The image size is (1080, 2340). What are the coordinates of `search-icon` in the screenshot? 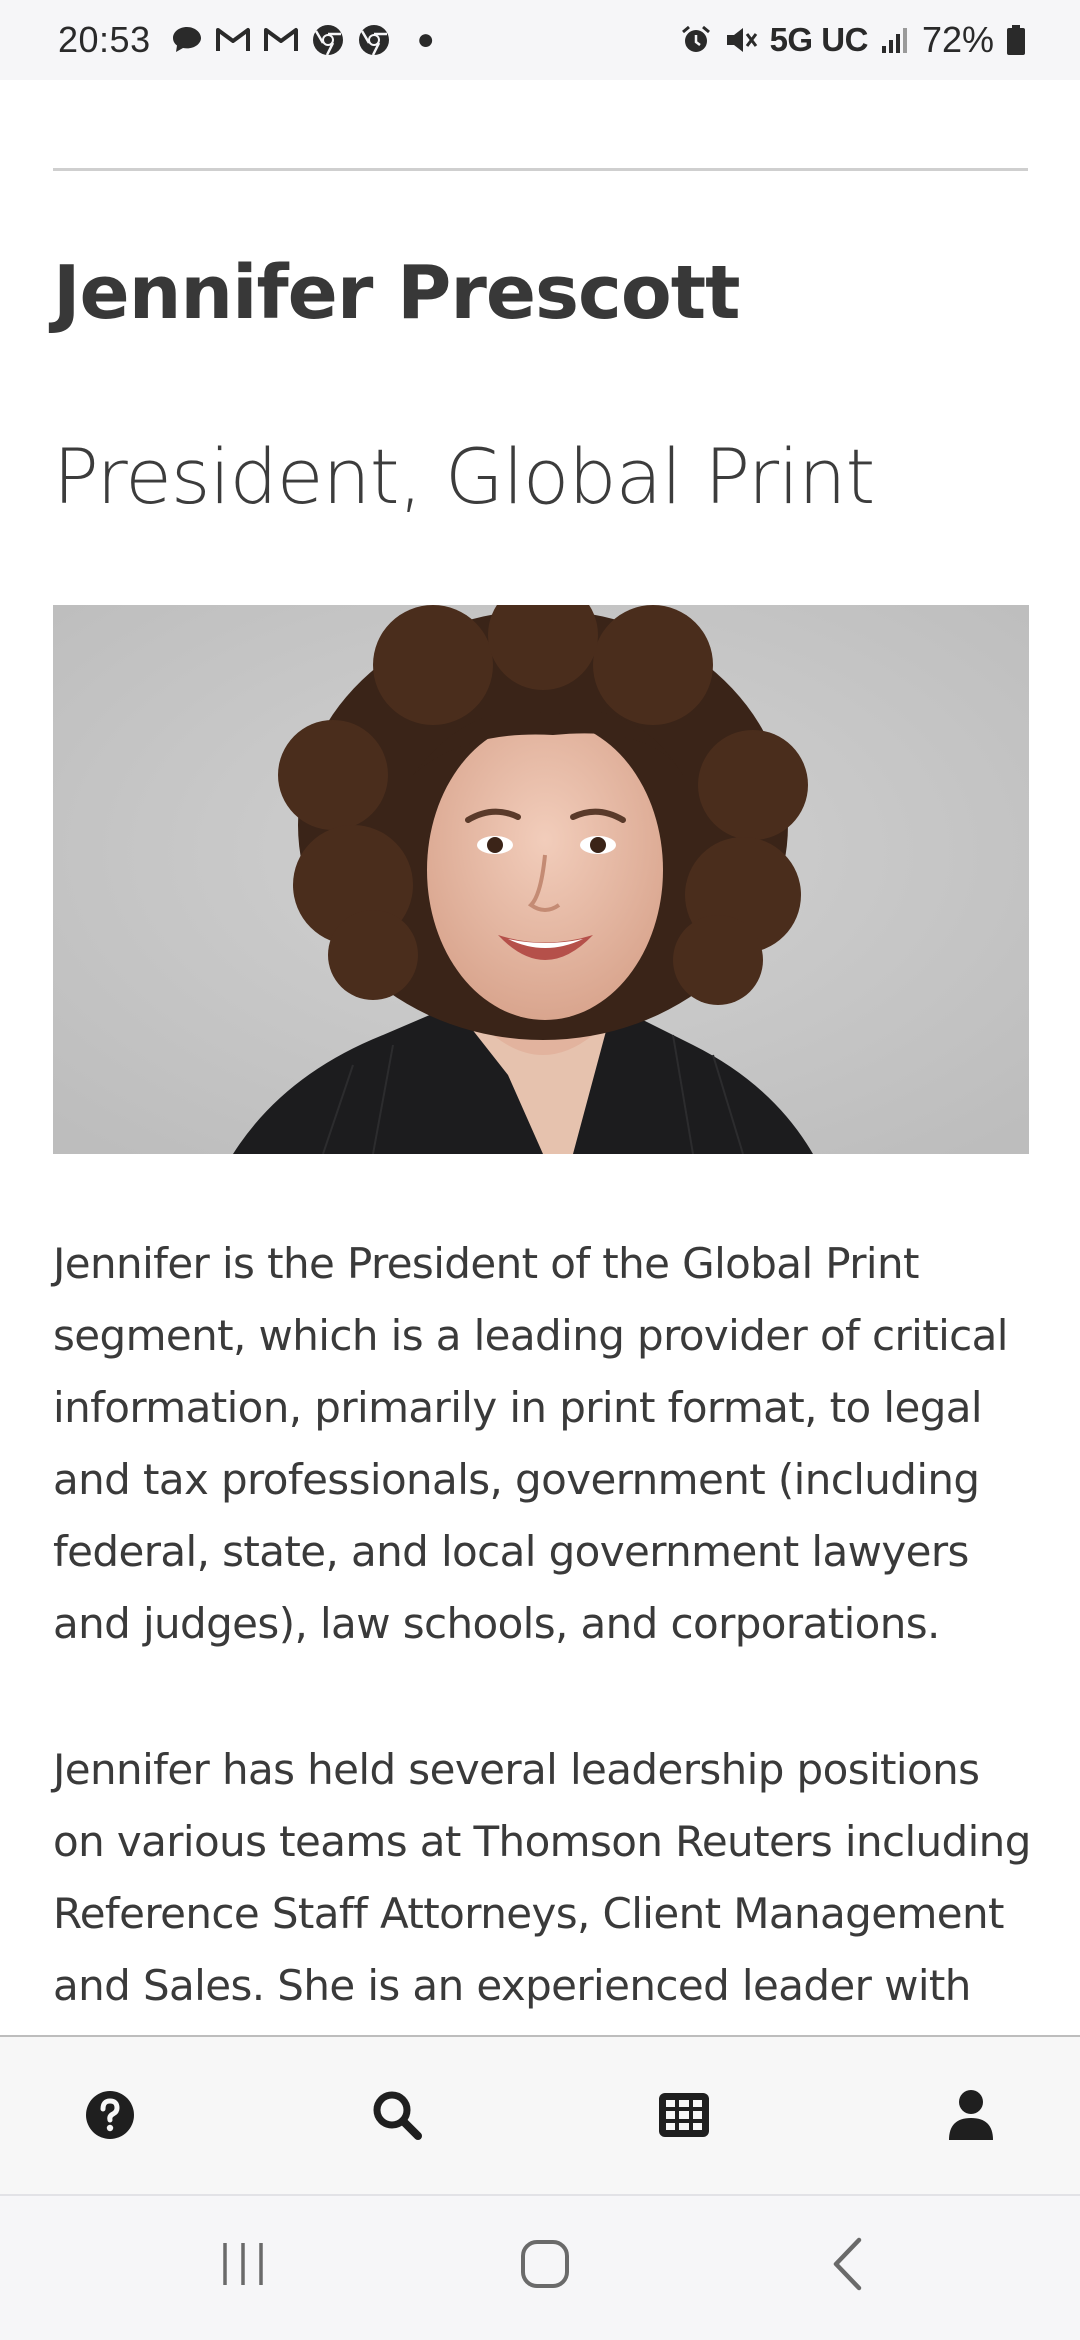 It's located at (397, 2117).